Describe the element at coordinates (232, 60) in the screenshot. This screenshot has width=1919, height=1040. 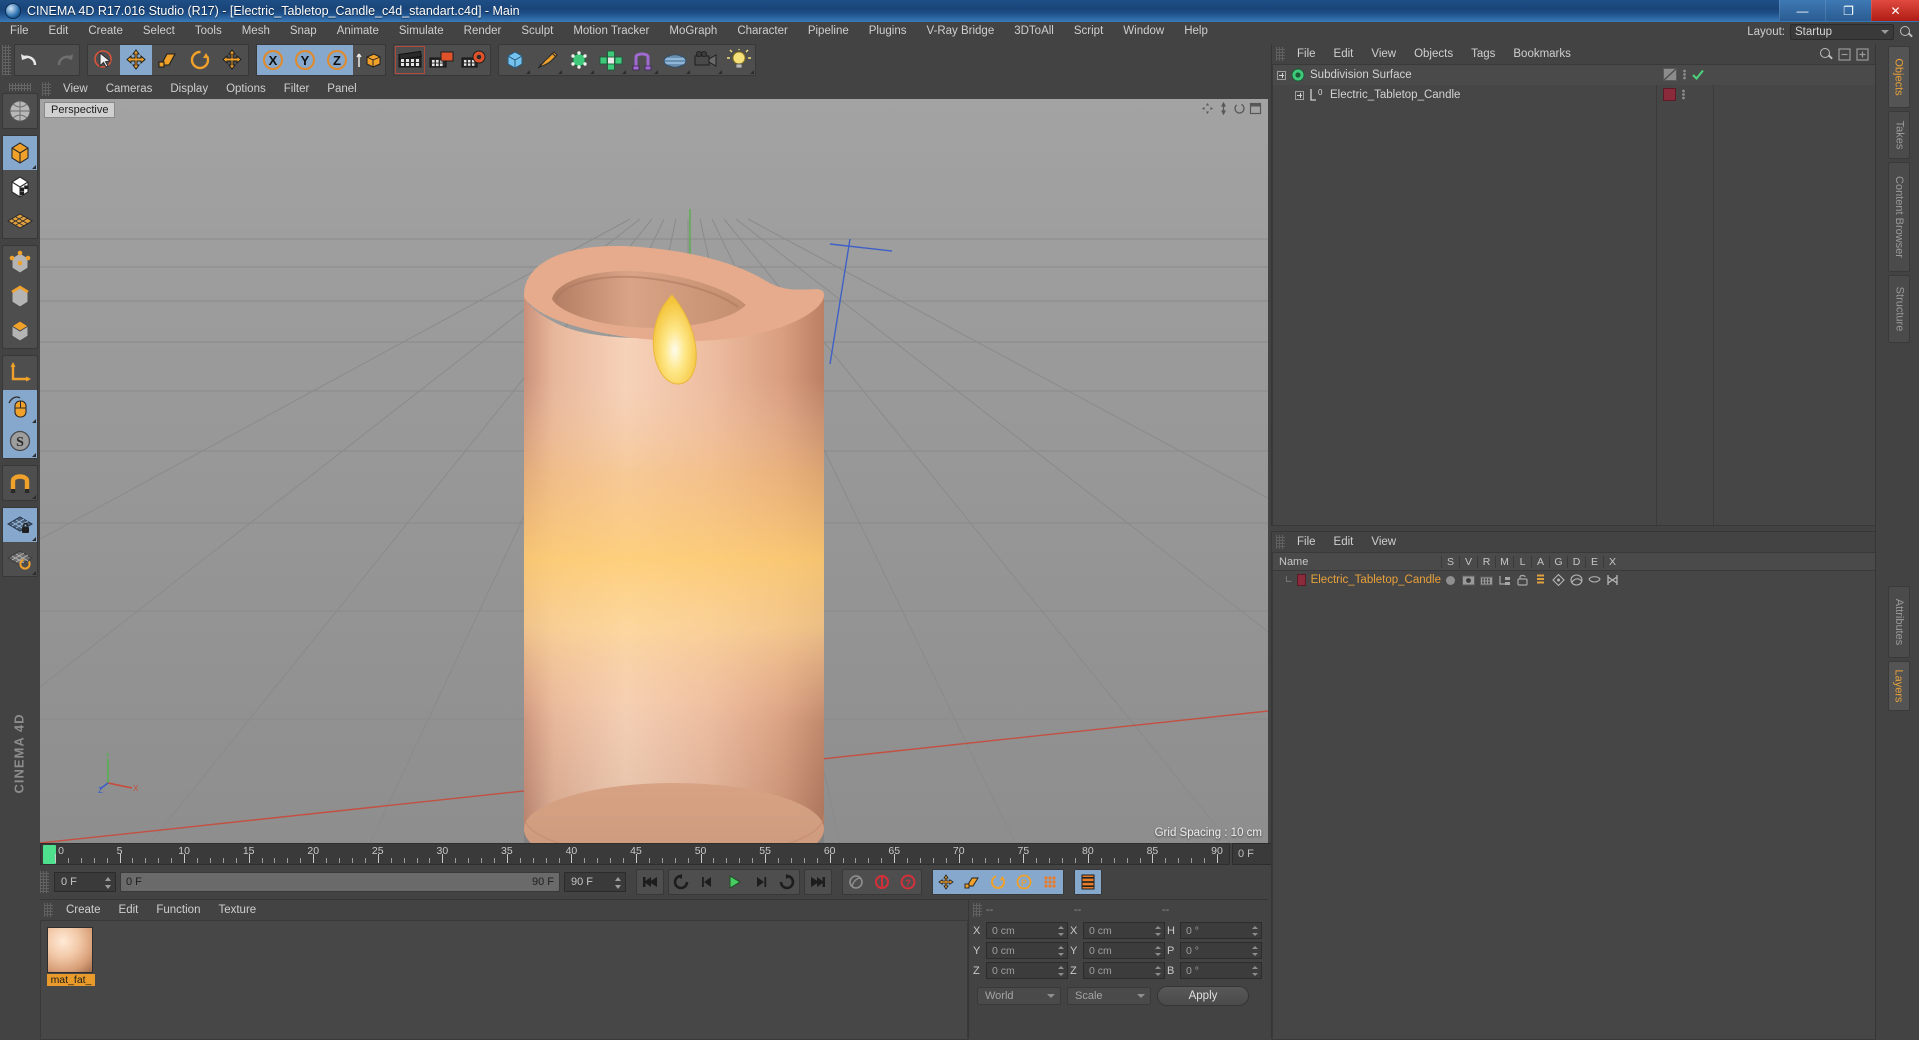
I see `universal-tool-button` at that location.